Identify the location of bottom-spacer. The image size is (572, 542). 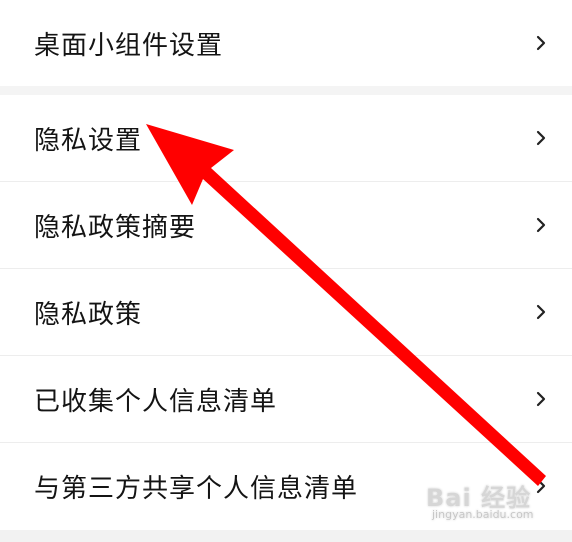
(286, 536).